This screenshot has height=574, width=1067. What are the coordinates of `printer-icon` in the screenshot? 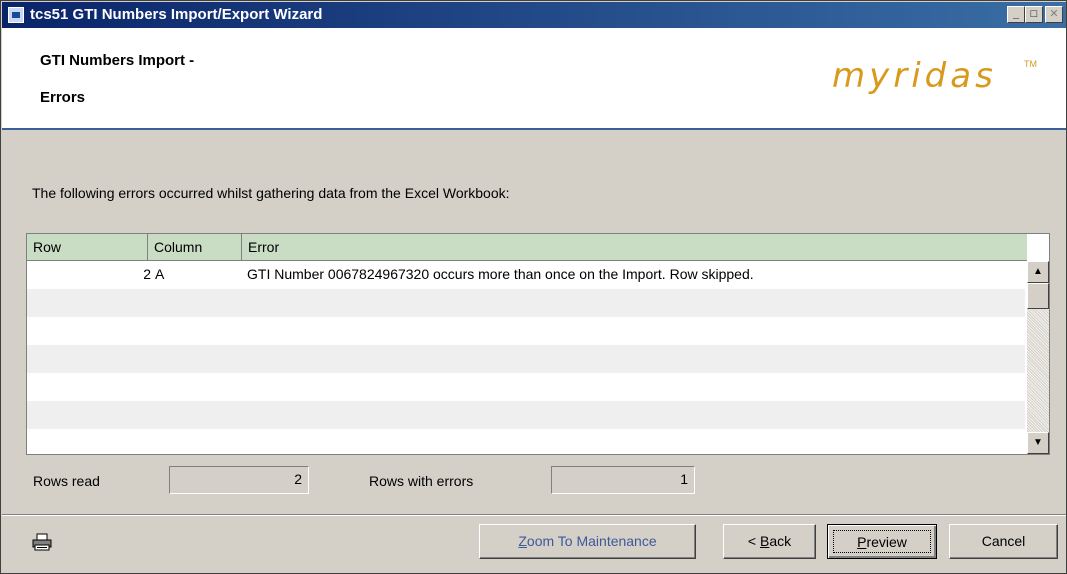 It's located at (42, 542).